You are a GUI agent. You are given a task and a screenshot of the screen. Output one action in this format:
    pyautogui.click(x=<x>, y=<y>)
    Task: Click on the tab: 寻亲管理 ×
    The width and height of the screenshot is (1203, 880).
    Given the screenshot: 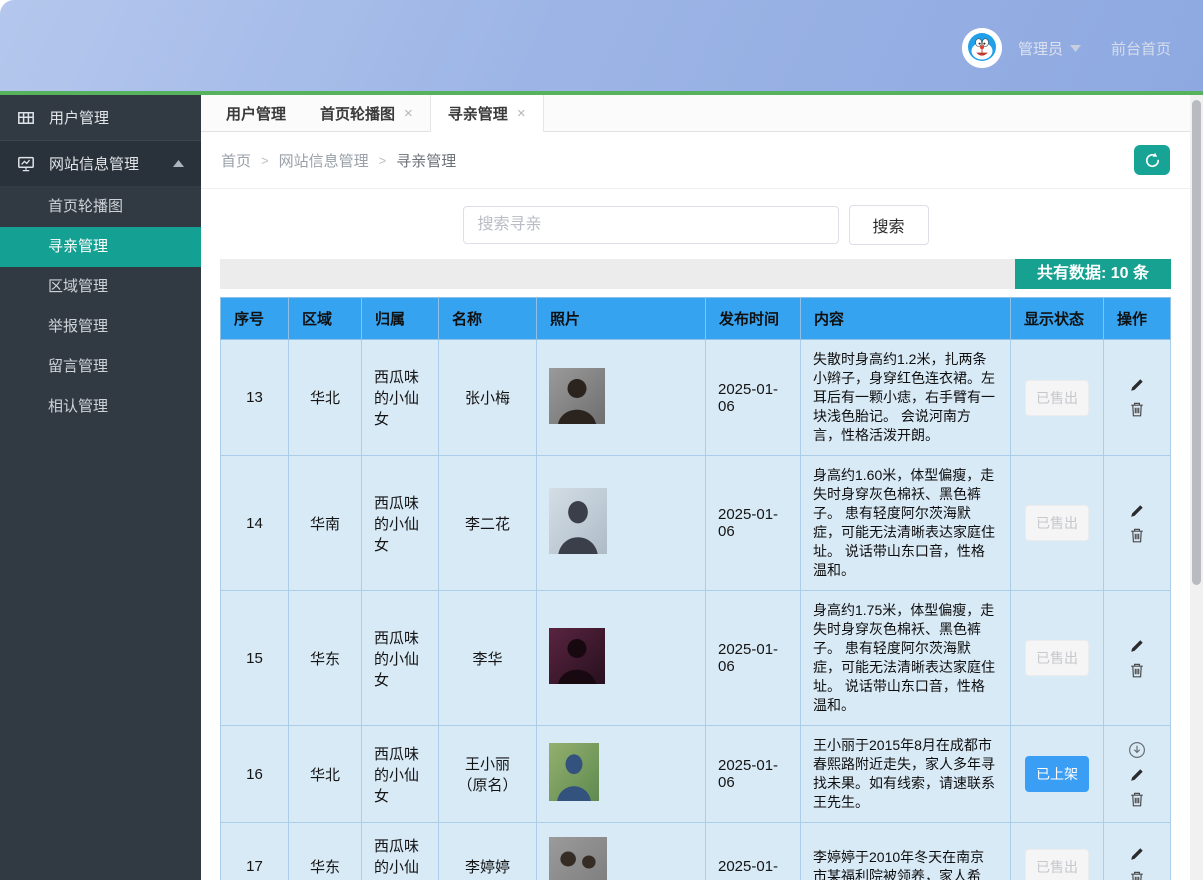 What is the action you would take?
    pyautogui.click(x=486, y=113)
    